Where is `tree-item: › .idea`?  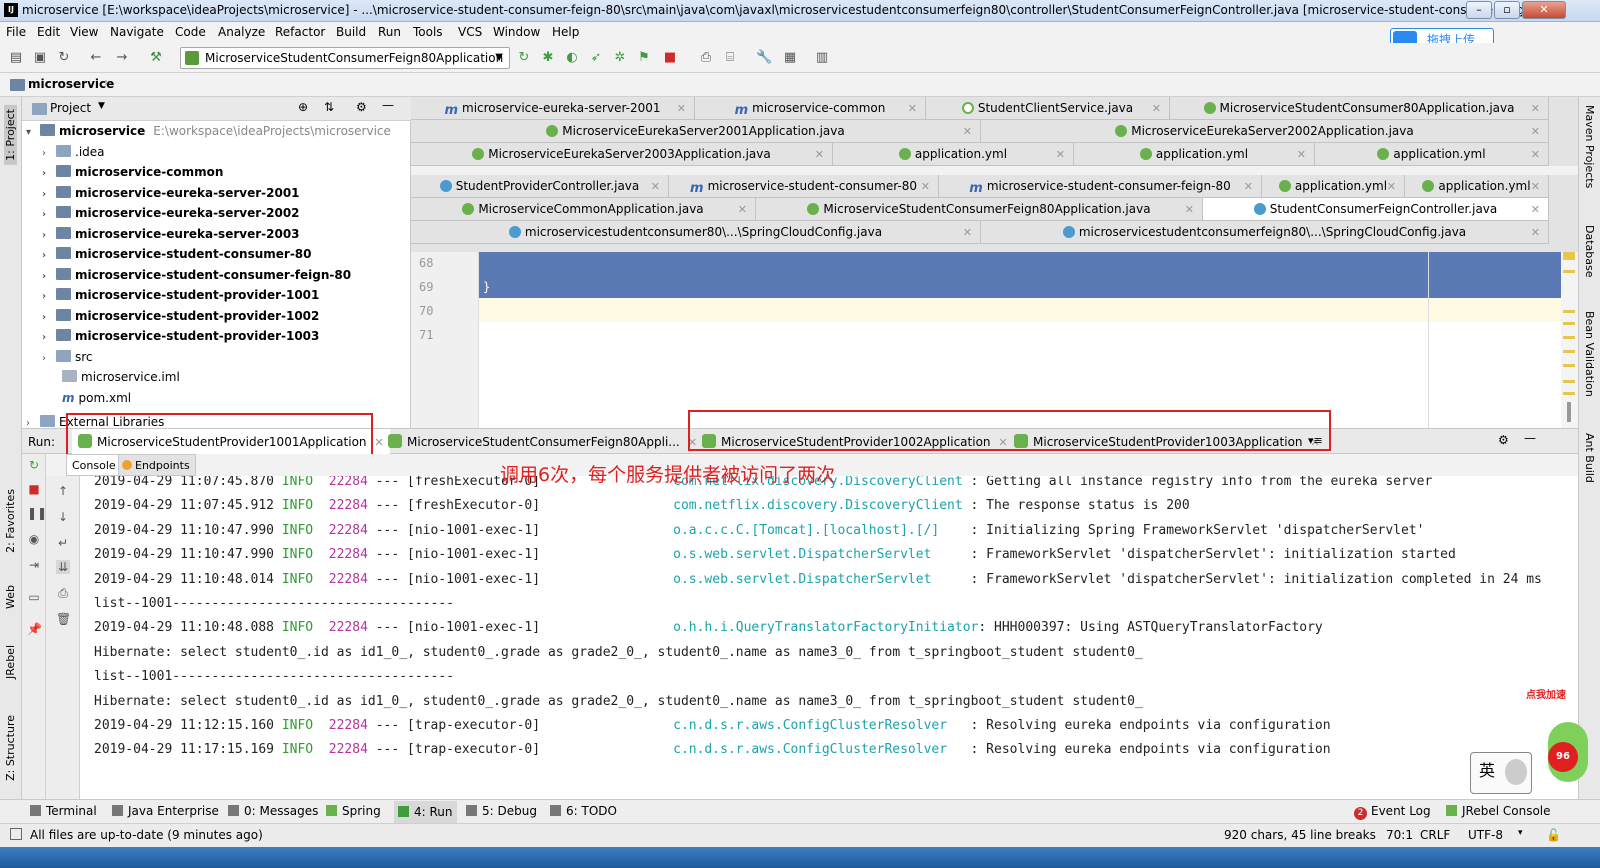 tree-item: › .idea is located at coordinates (73, 152).